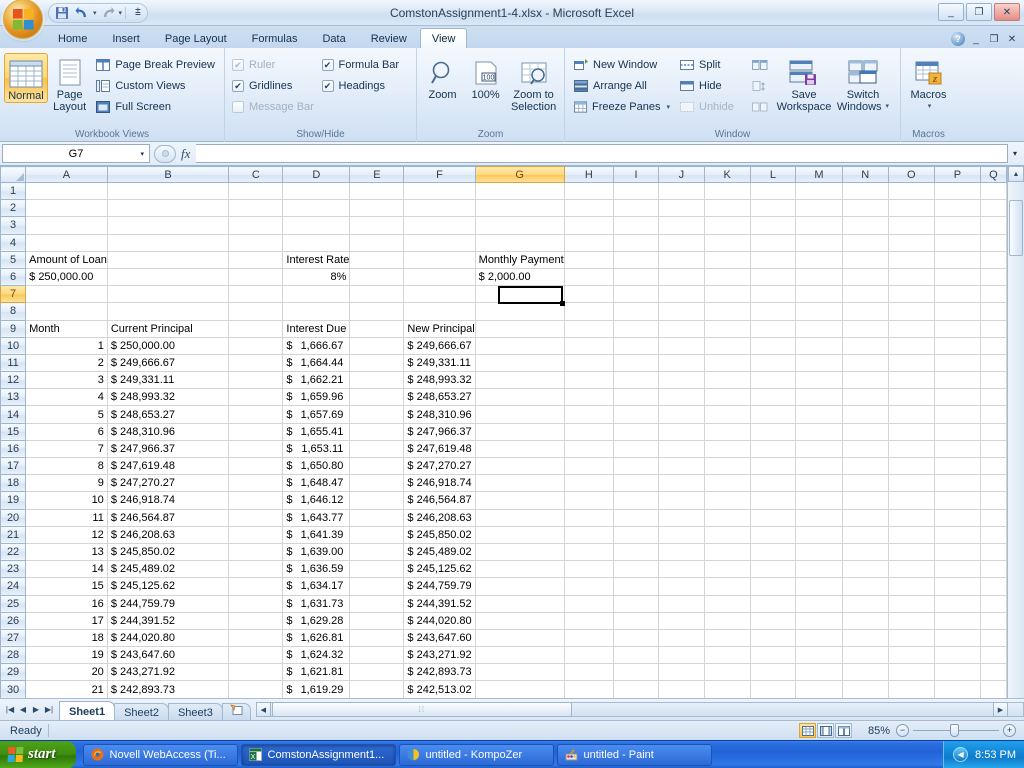  What do you see at coordinates (681, 329) in the screenshot?
I see `cell-J9` at bounding box center [681, 329].